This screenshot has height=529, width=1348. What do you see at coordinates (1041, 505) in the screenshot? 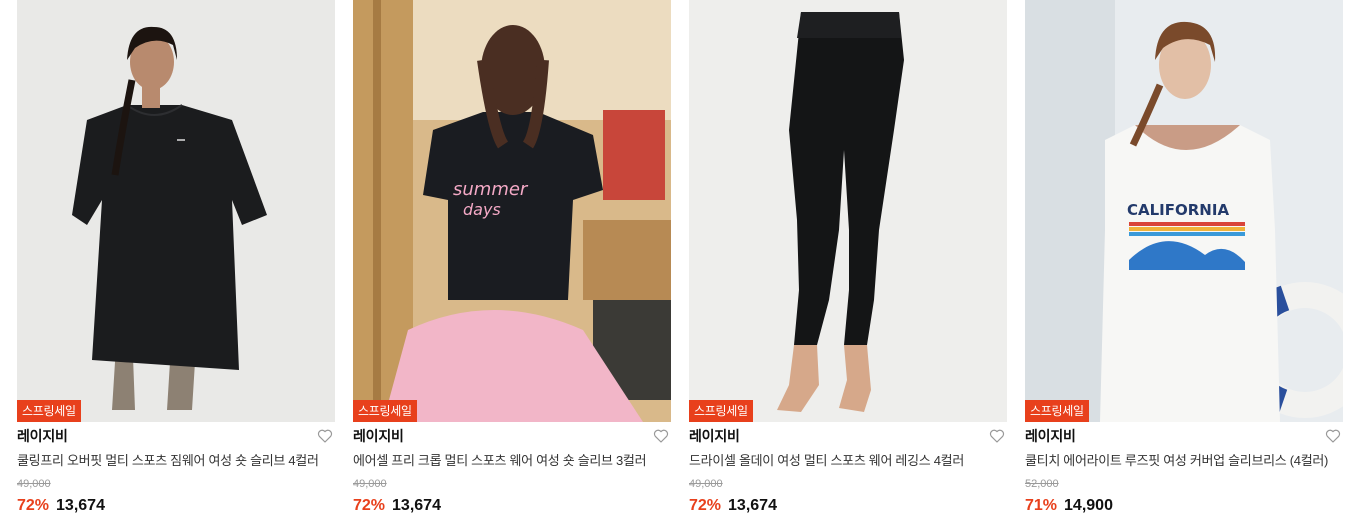
I see `discount-rate: 71%` at bounding box center [1041, 505].